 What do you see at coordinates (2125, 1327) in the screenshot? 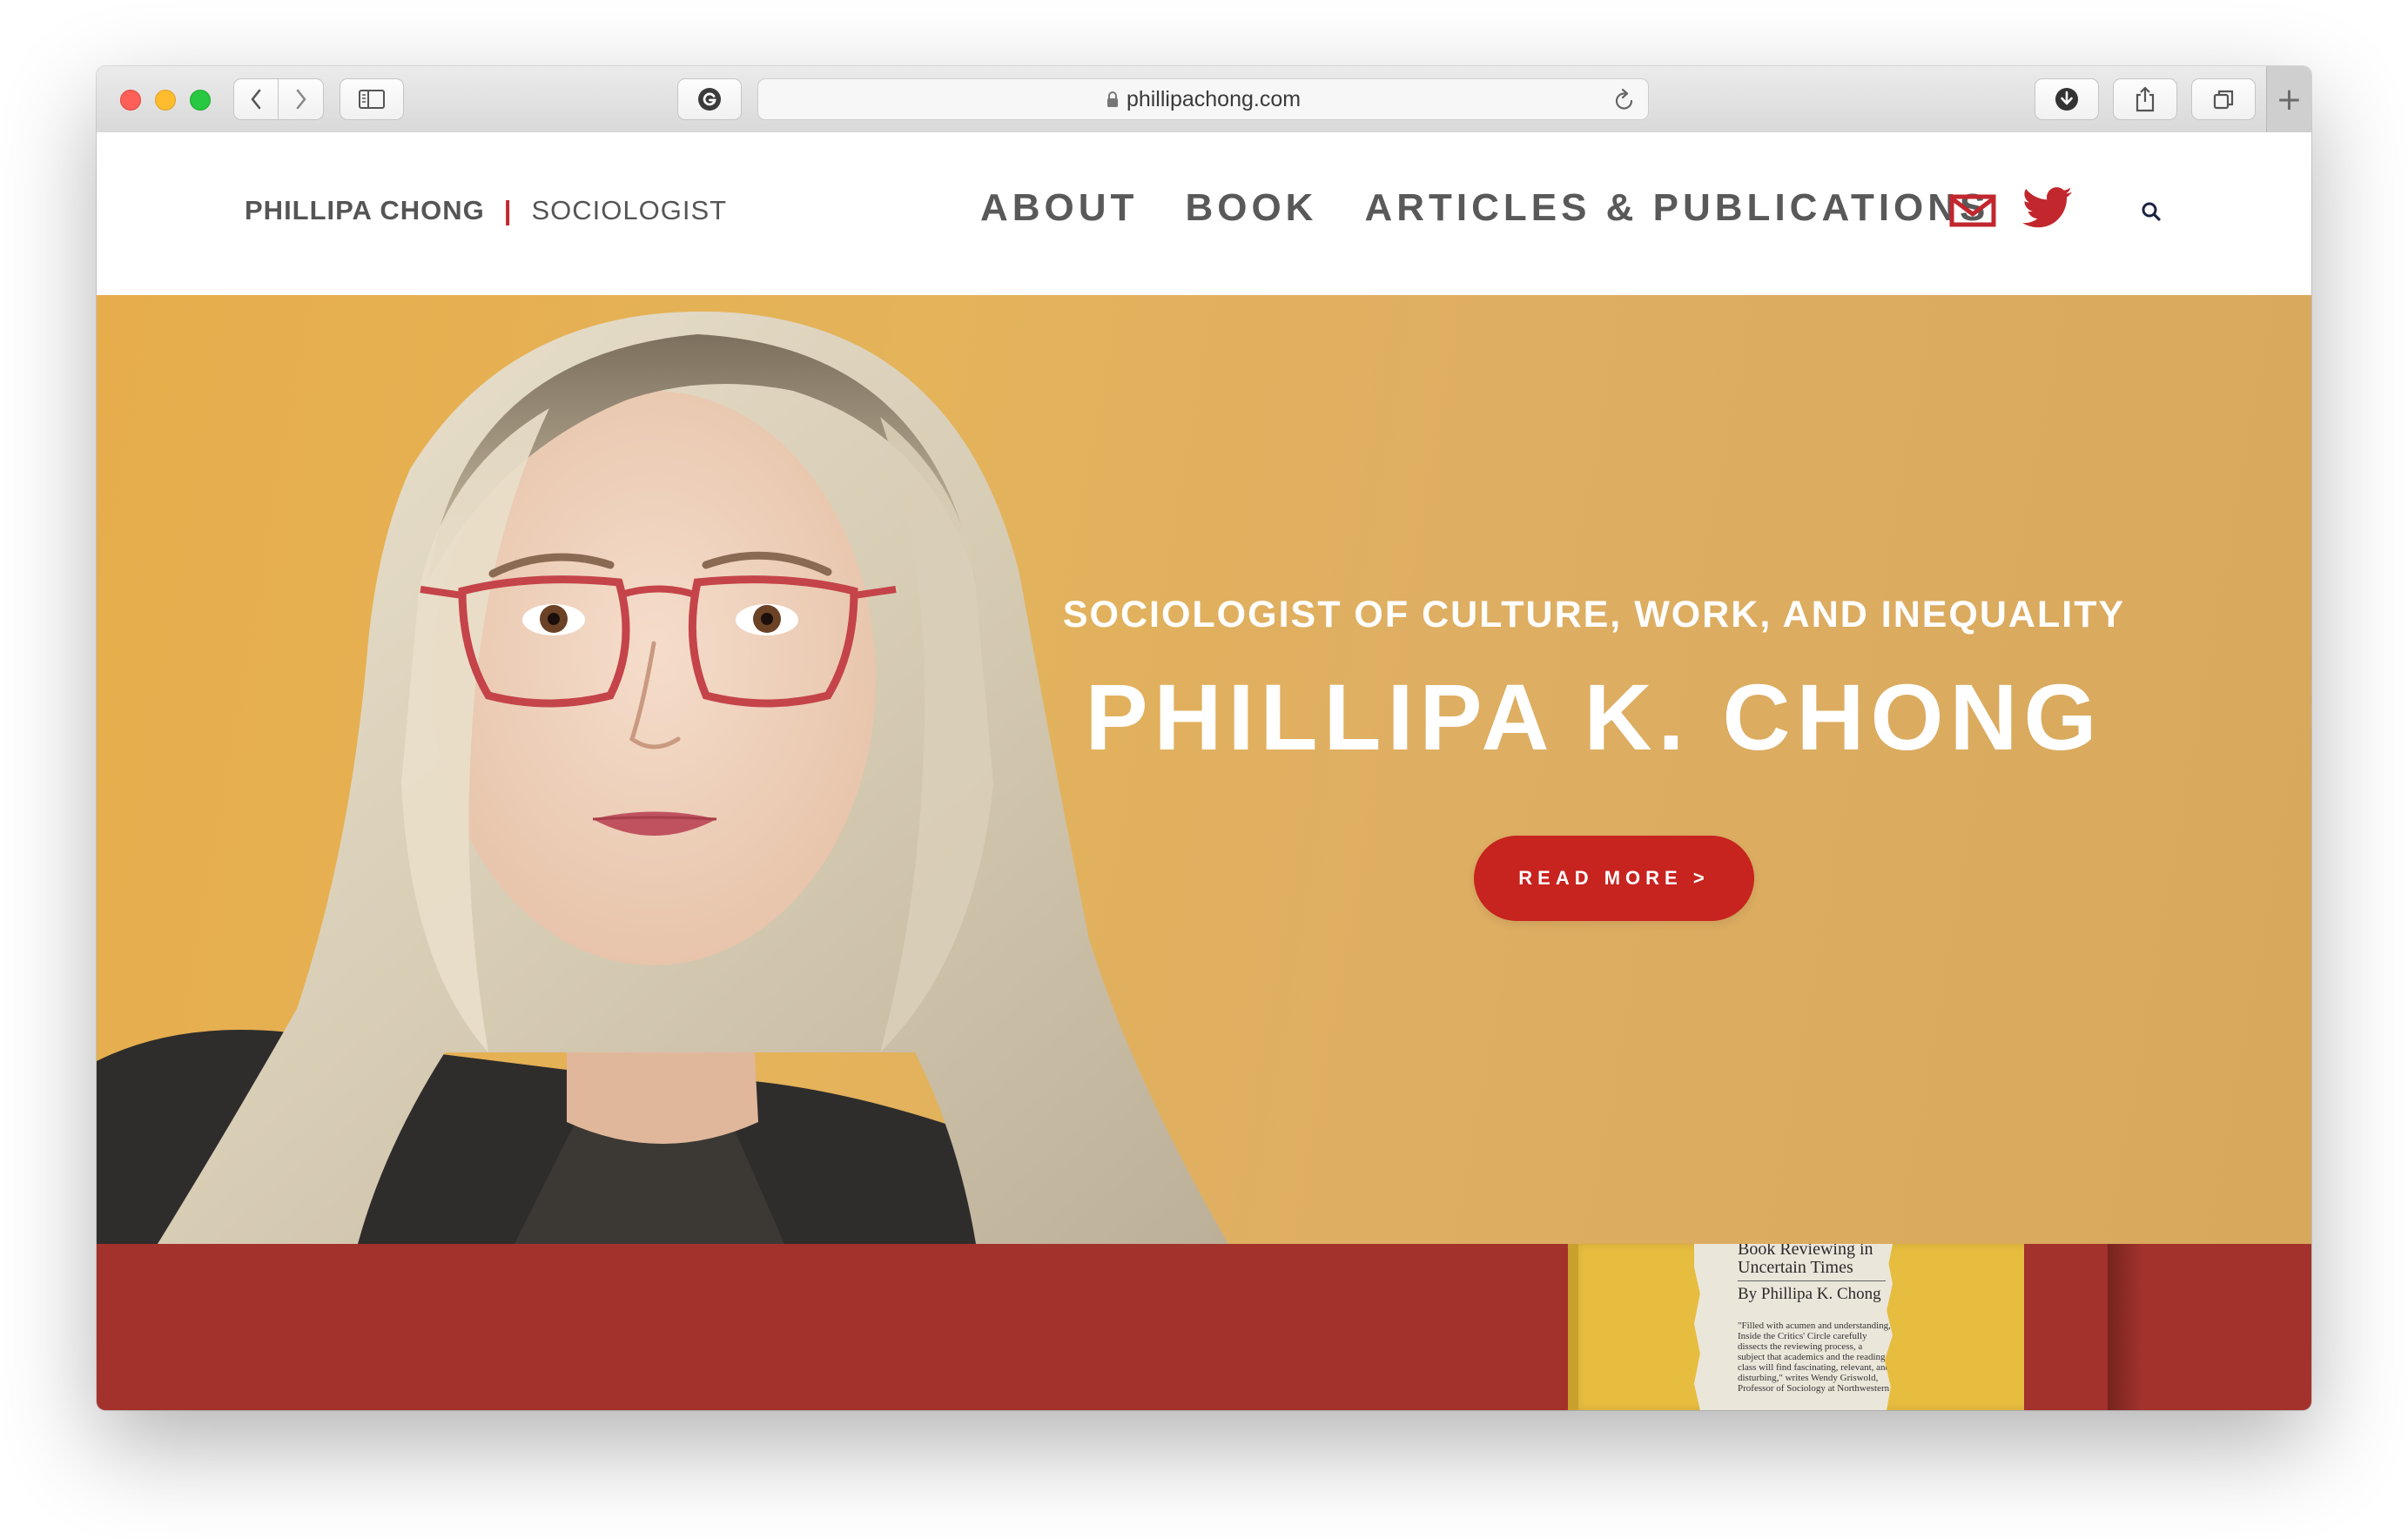
I see `book-shadow` at bounding box center [2125, 1327].